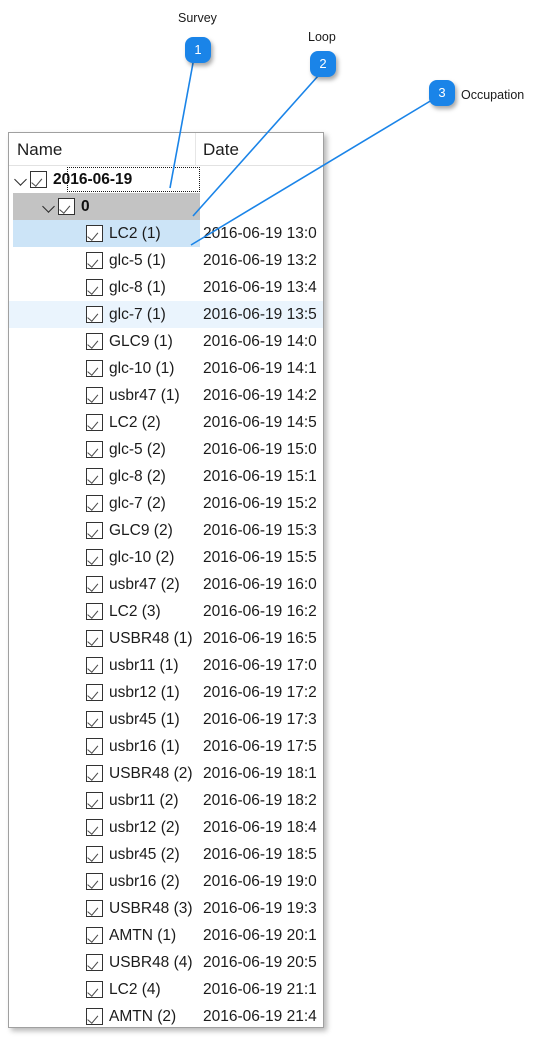 The height and width of the screenshot is (1041, 543). Describe the element at coordinates (106, 476) in the screenshot. I see `tree-row-name-cell: glc-8 (2)` at that location.